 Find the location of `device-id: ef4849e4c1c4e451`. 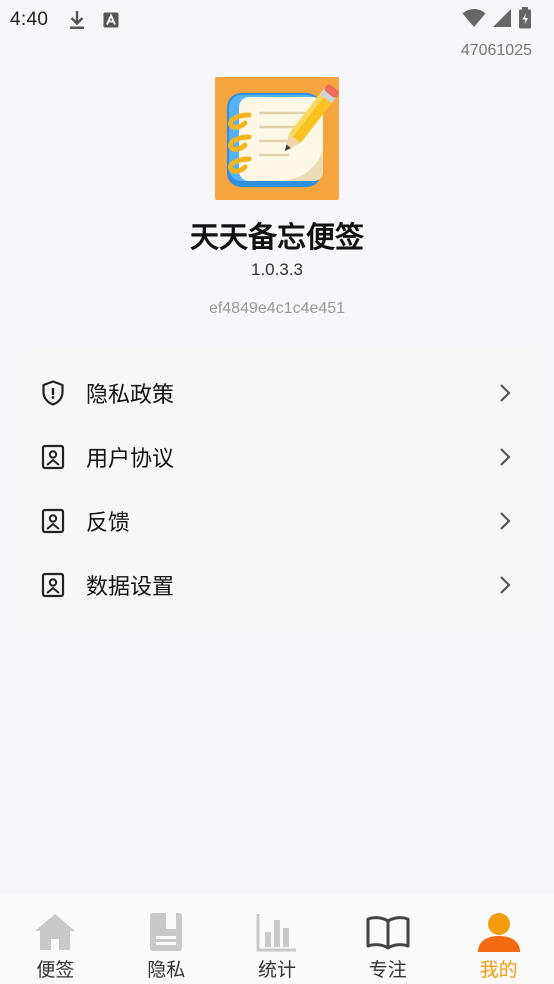

device-id: ef4849e4c1c4e451 is located at coordinates (277, 308).